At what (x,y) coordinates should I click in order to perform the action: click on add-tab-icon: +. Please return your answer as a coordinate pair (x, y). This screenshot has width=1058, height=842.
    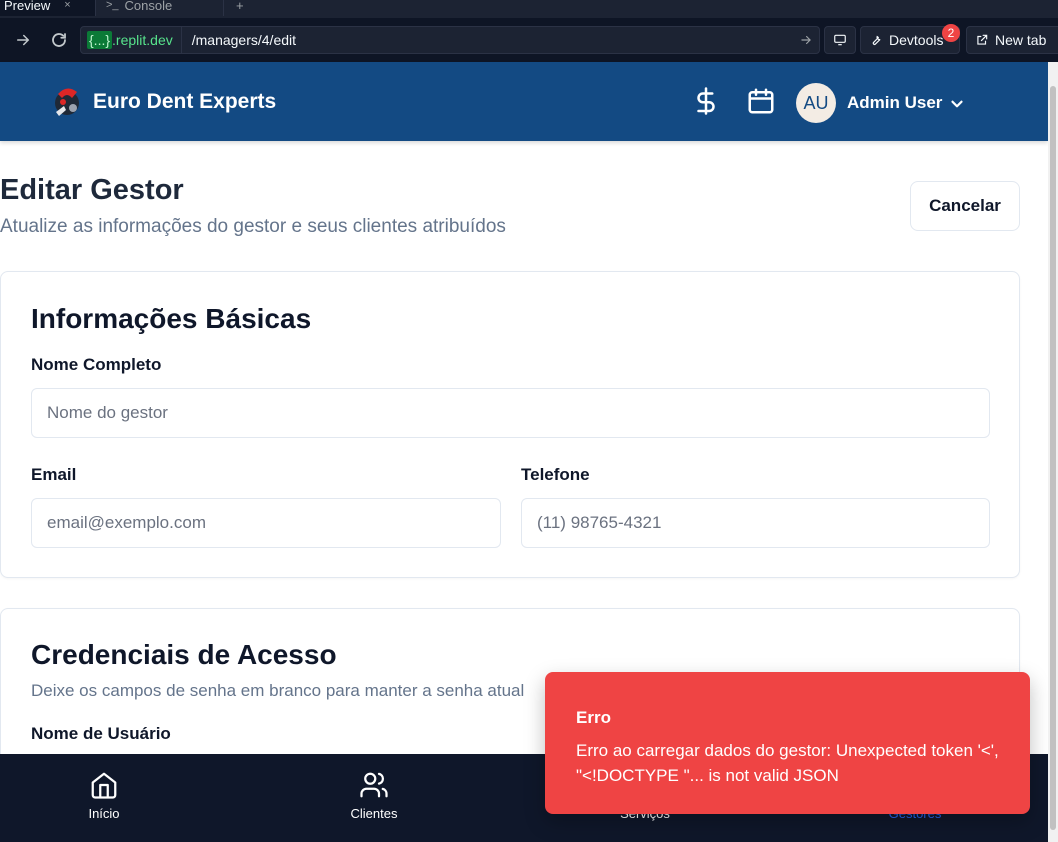
    Looking at the image, I should click on (240, 8).